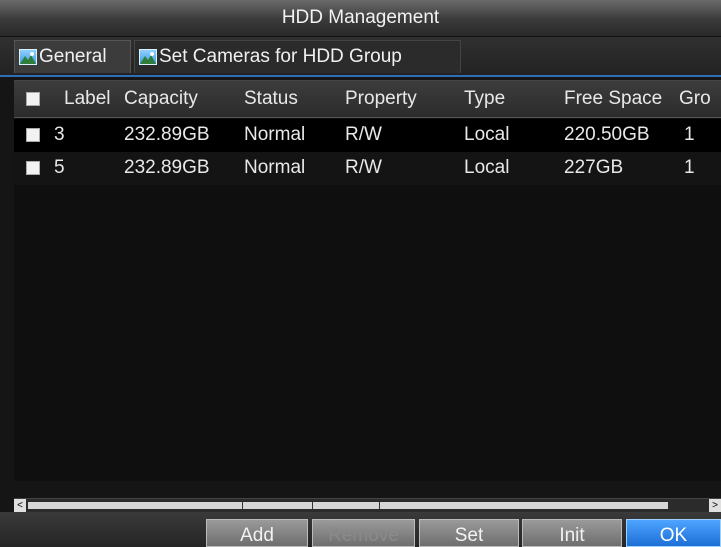 The height and width of the screenshot is (547, 721). Describe the element at coordinates (469, 533) in the screenshot. I see `set-button: Set` at that location.